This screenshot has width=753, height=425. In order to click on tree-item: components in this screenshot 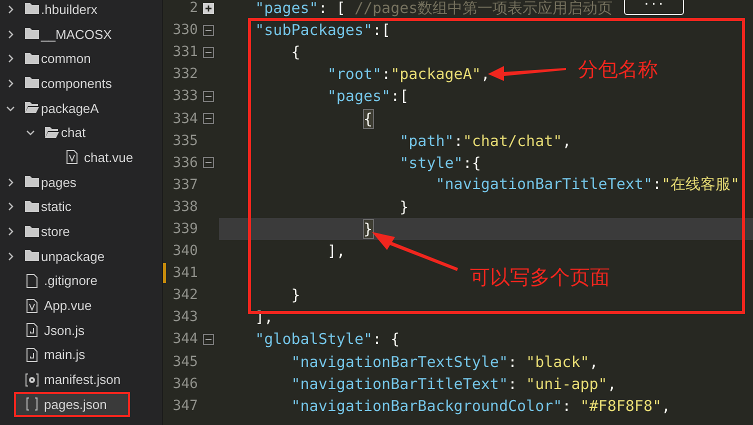, I will do `click(66, 83)`.